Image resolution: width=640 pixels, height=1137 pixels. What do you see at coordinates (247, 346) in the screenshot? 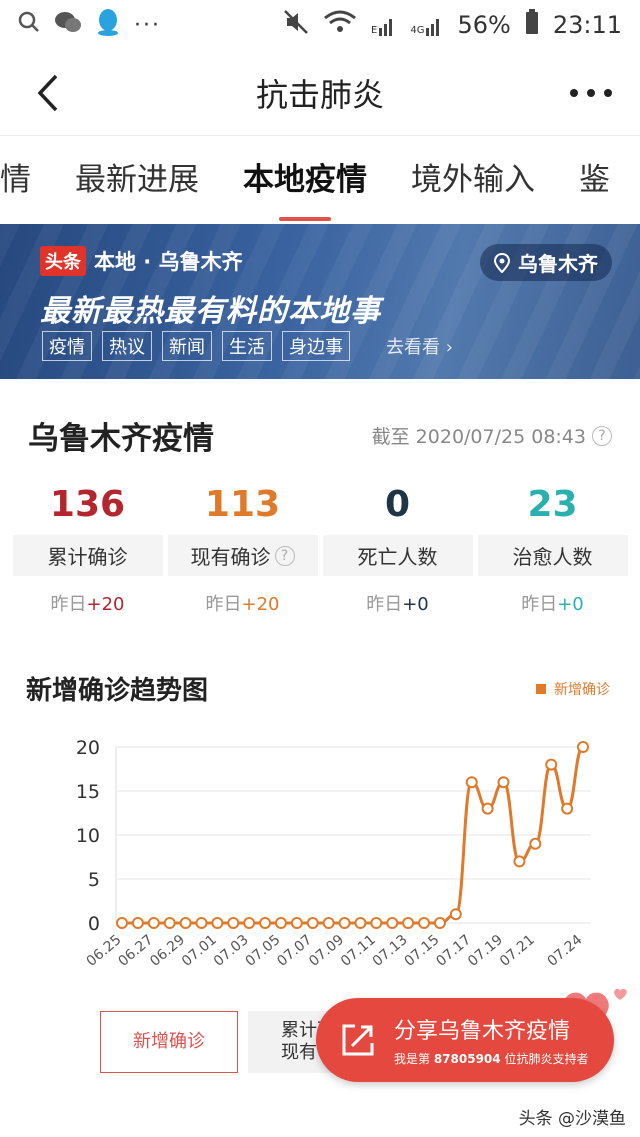
I see `tag-life: 生活` at bounding box center [247, 346].